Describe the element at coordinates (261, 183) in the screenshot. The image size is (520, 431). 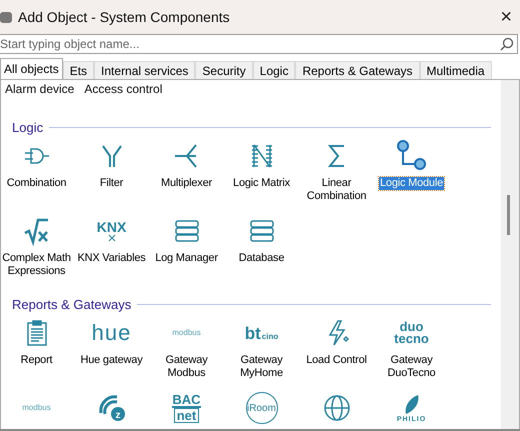
I see `object-label: Logic Matrix` at that location.